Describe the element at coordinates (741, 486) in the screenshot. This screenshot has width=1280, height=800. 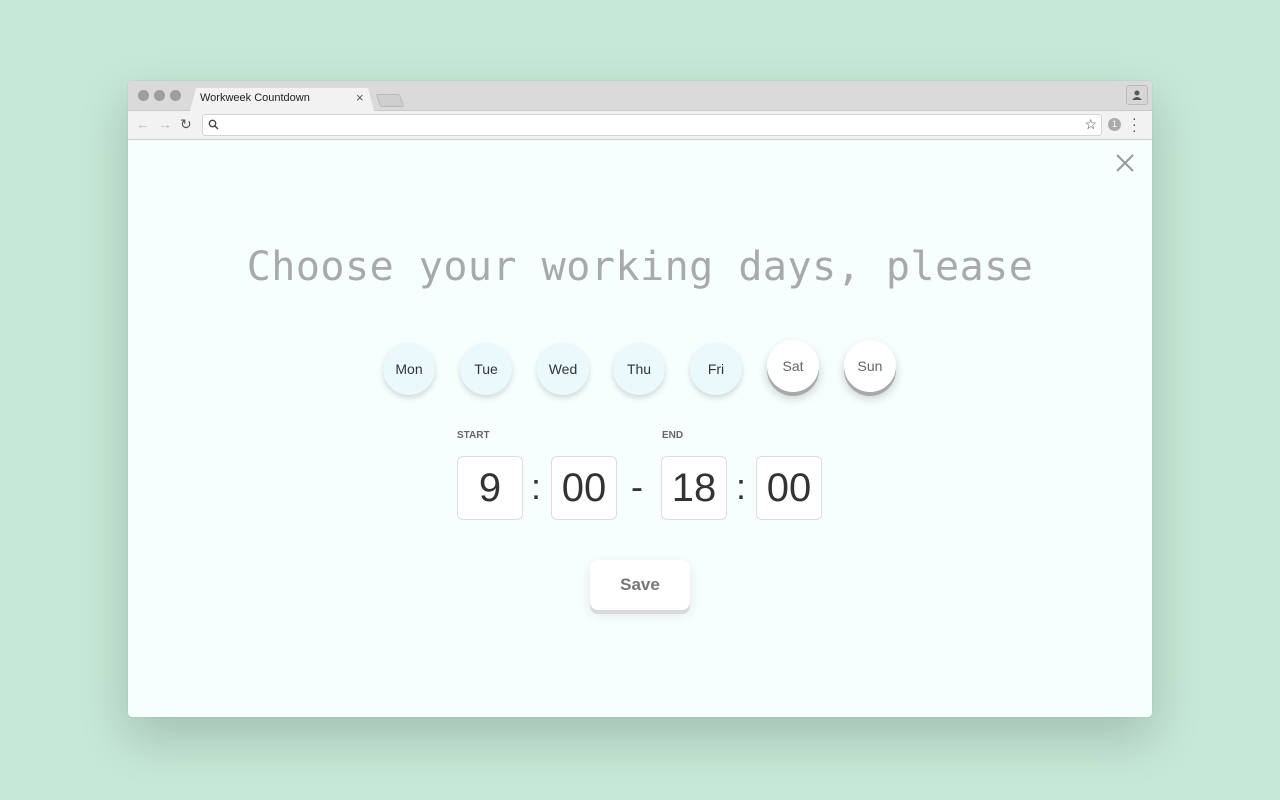
I see `end-colon: :` at that location.